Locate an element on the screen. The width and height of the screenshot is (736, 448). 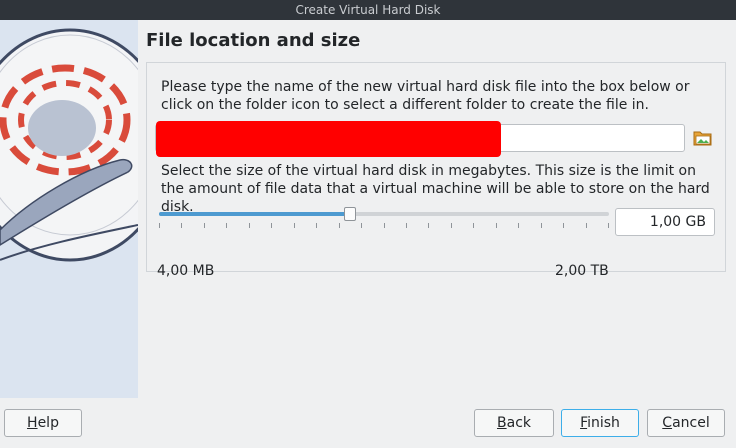
slider-fill is located at coordinates (255, 214).